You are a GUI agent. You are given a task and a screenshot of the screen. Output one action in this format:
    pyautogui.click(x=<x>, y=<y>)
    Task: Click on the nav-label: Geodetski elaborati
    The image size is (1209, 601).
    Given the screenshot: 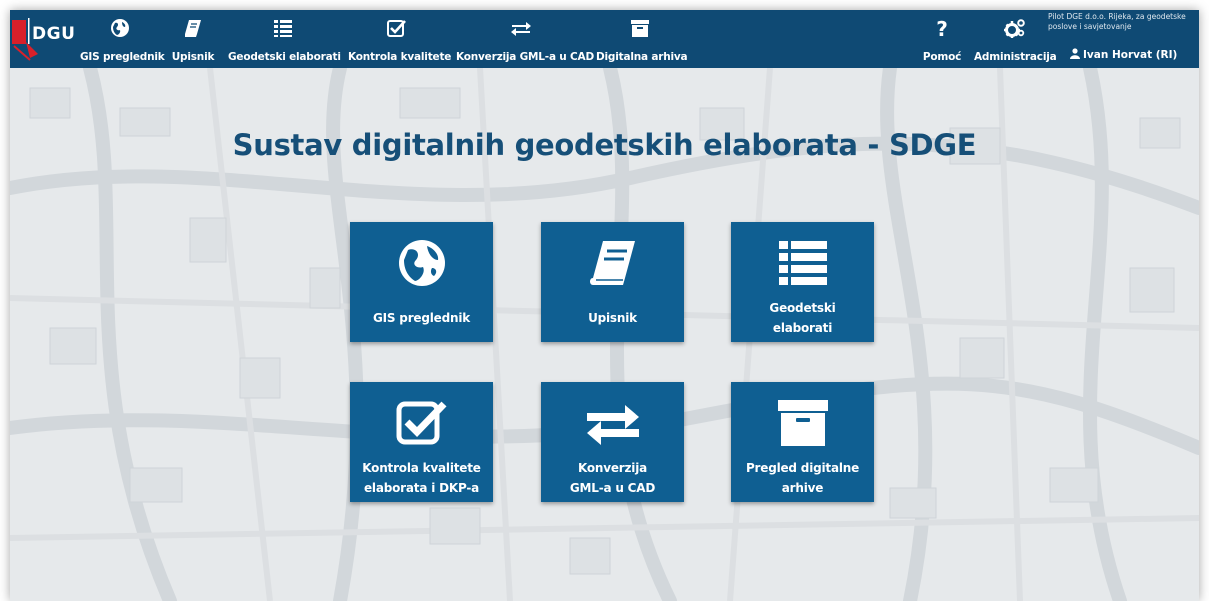 What is the action you would take?
    pyautogui.click(x=284, y=57)
    